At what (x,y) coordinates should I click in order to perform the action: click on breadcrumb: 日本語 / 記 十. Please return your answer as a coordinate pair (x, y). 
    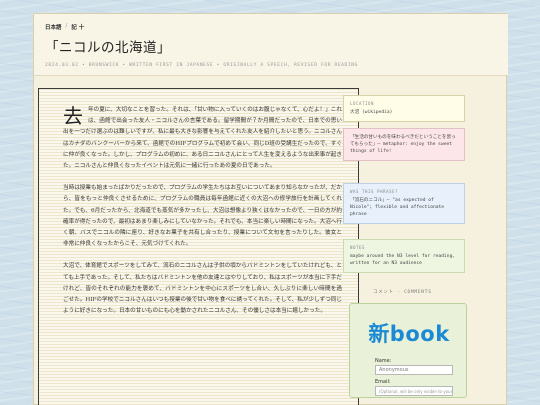
    Looking at the image, I should click on (64, 27).